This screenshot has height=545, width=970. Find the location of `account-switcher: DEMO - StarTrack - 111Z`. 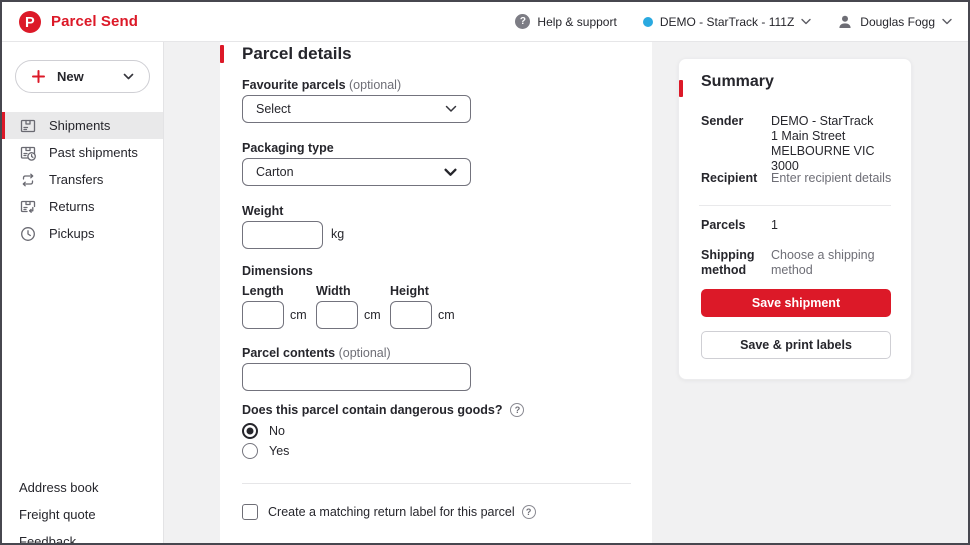

account-switcher: DEMO - StarTrack - 111Z is located at coordinates (726, 21).